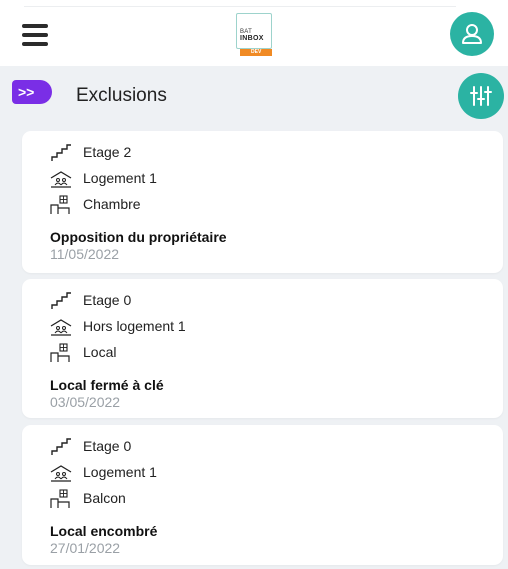  I want to click on room-label: Chambre, so click(112, 204).